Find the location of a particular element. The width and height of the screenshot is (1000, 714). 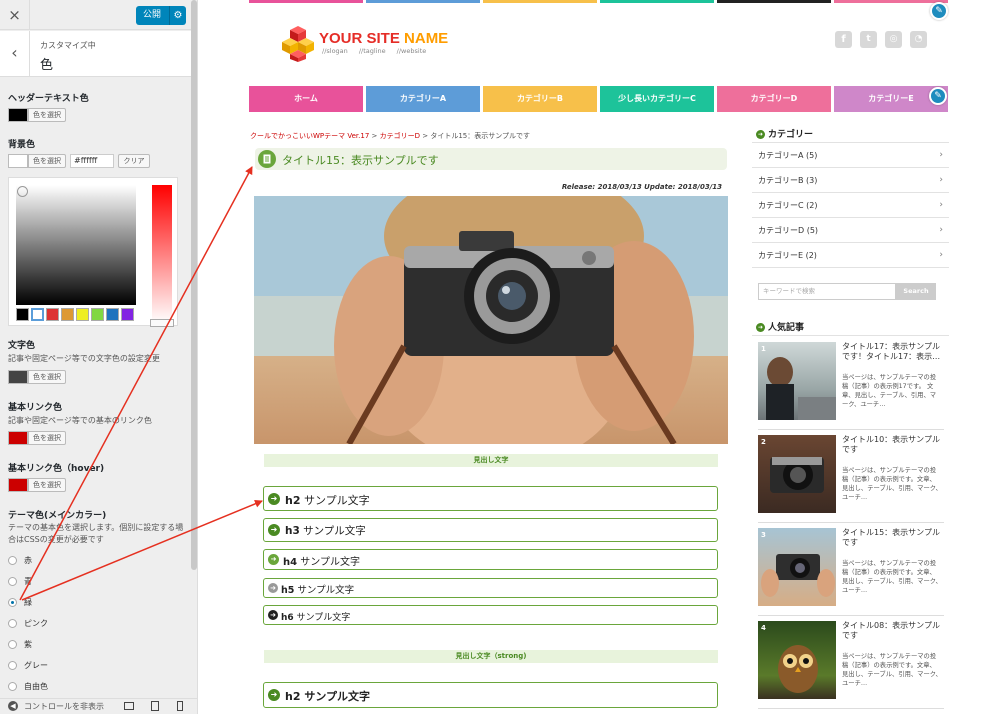

popular-title: タイトル15：表示サンプルです is located at coordinates (892, 538).